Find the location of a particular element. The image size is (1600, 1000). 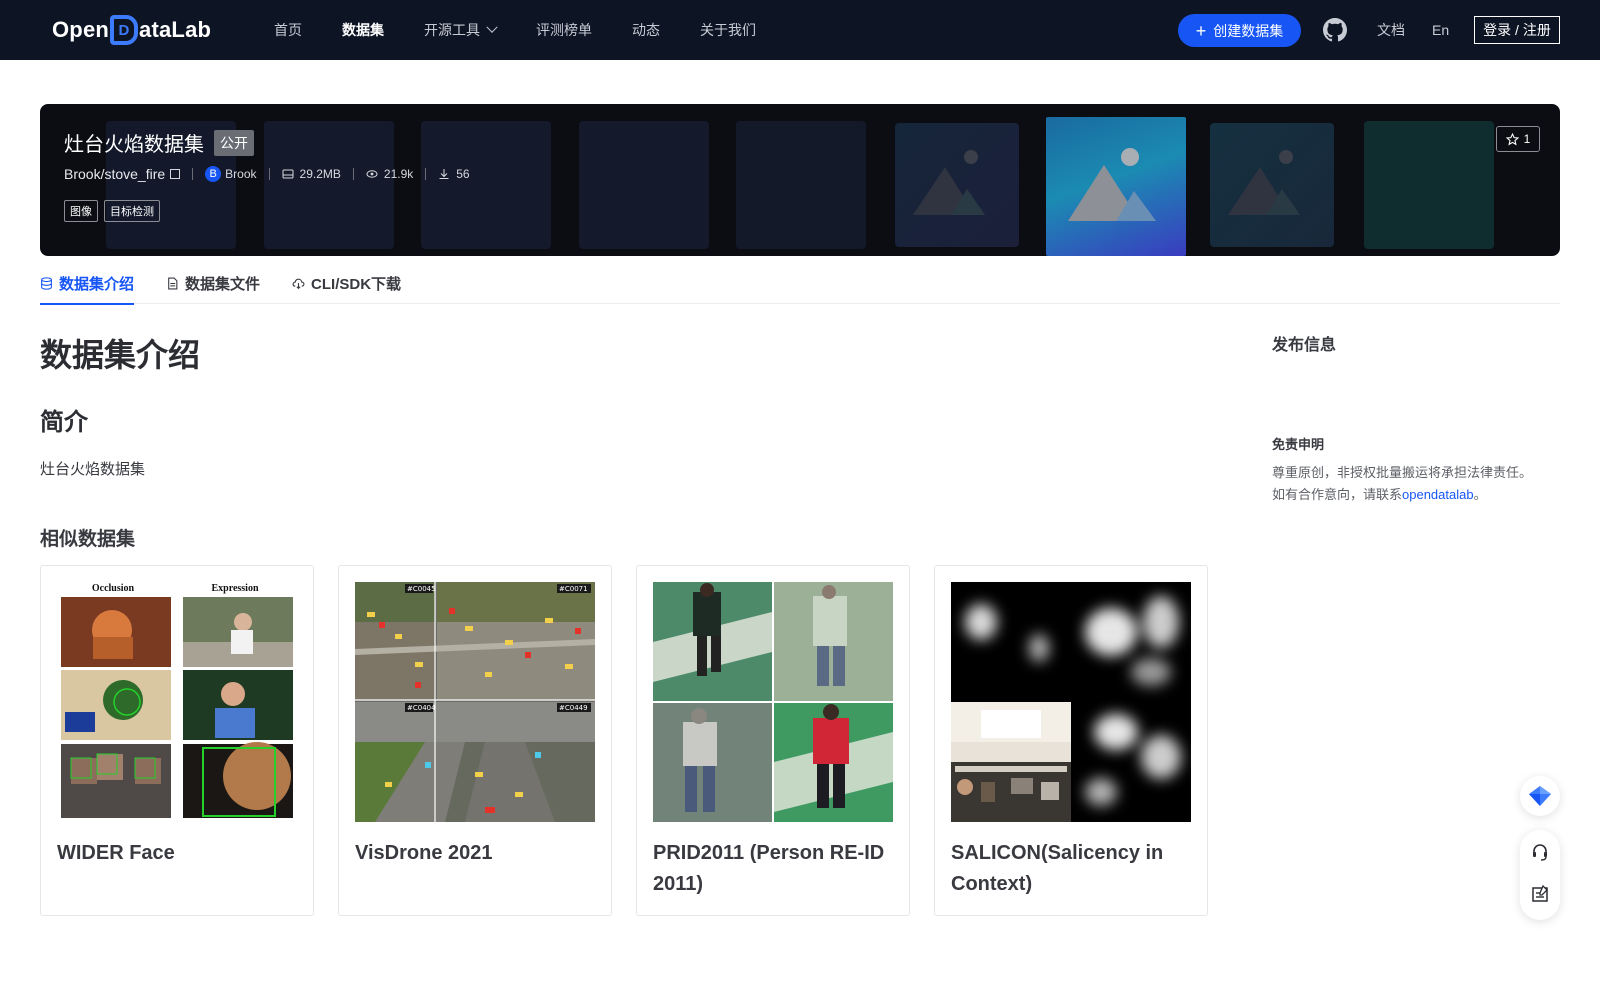

dataset-size: 29.2MB is located at coordinates (320, 174).